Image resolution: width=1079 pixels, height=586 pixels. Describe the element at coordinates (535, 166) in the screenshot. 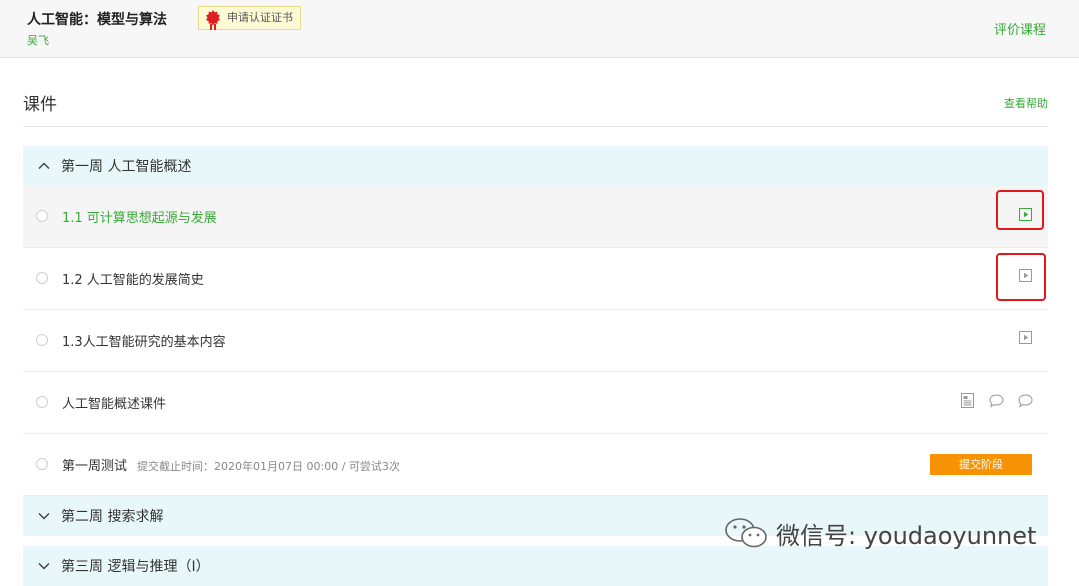

I see `week-1-header: 第一周 人工智能概述` at that location.